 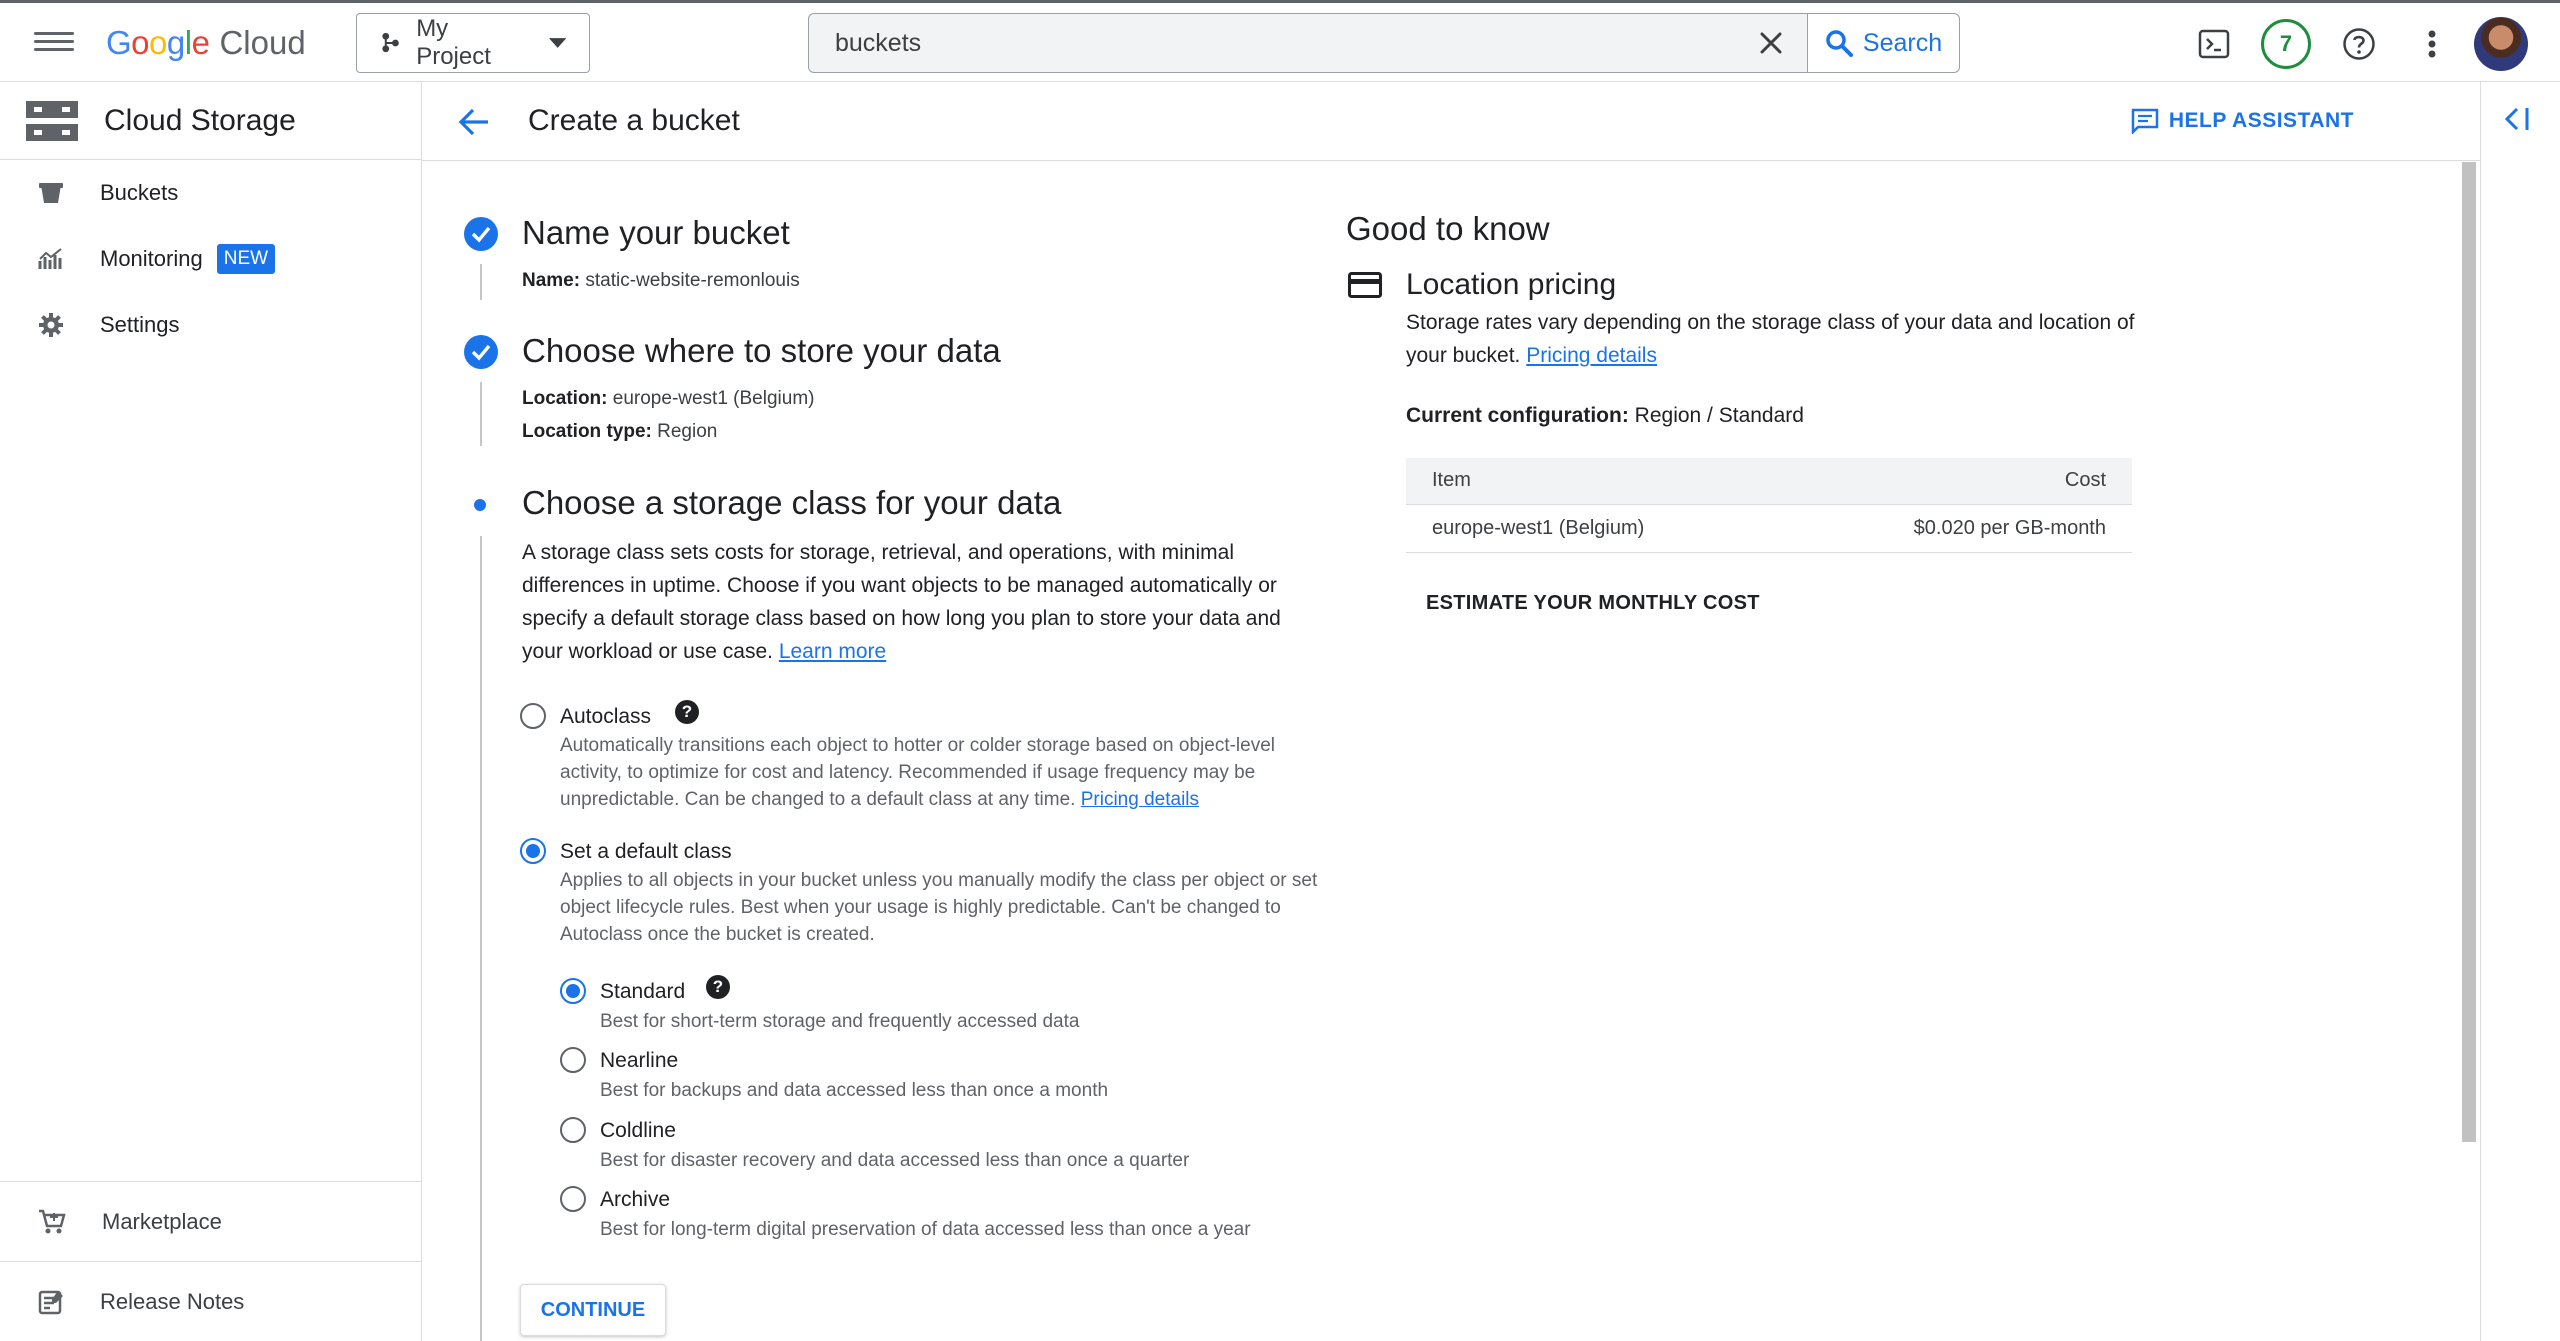 I want to click on page-header: Create a bucket HELP ASSISTANT, so click(x=1451, y=121).